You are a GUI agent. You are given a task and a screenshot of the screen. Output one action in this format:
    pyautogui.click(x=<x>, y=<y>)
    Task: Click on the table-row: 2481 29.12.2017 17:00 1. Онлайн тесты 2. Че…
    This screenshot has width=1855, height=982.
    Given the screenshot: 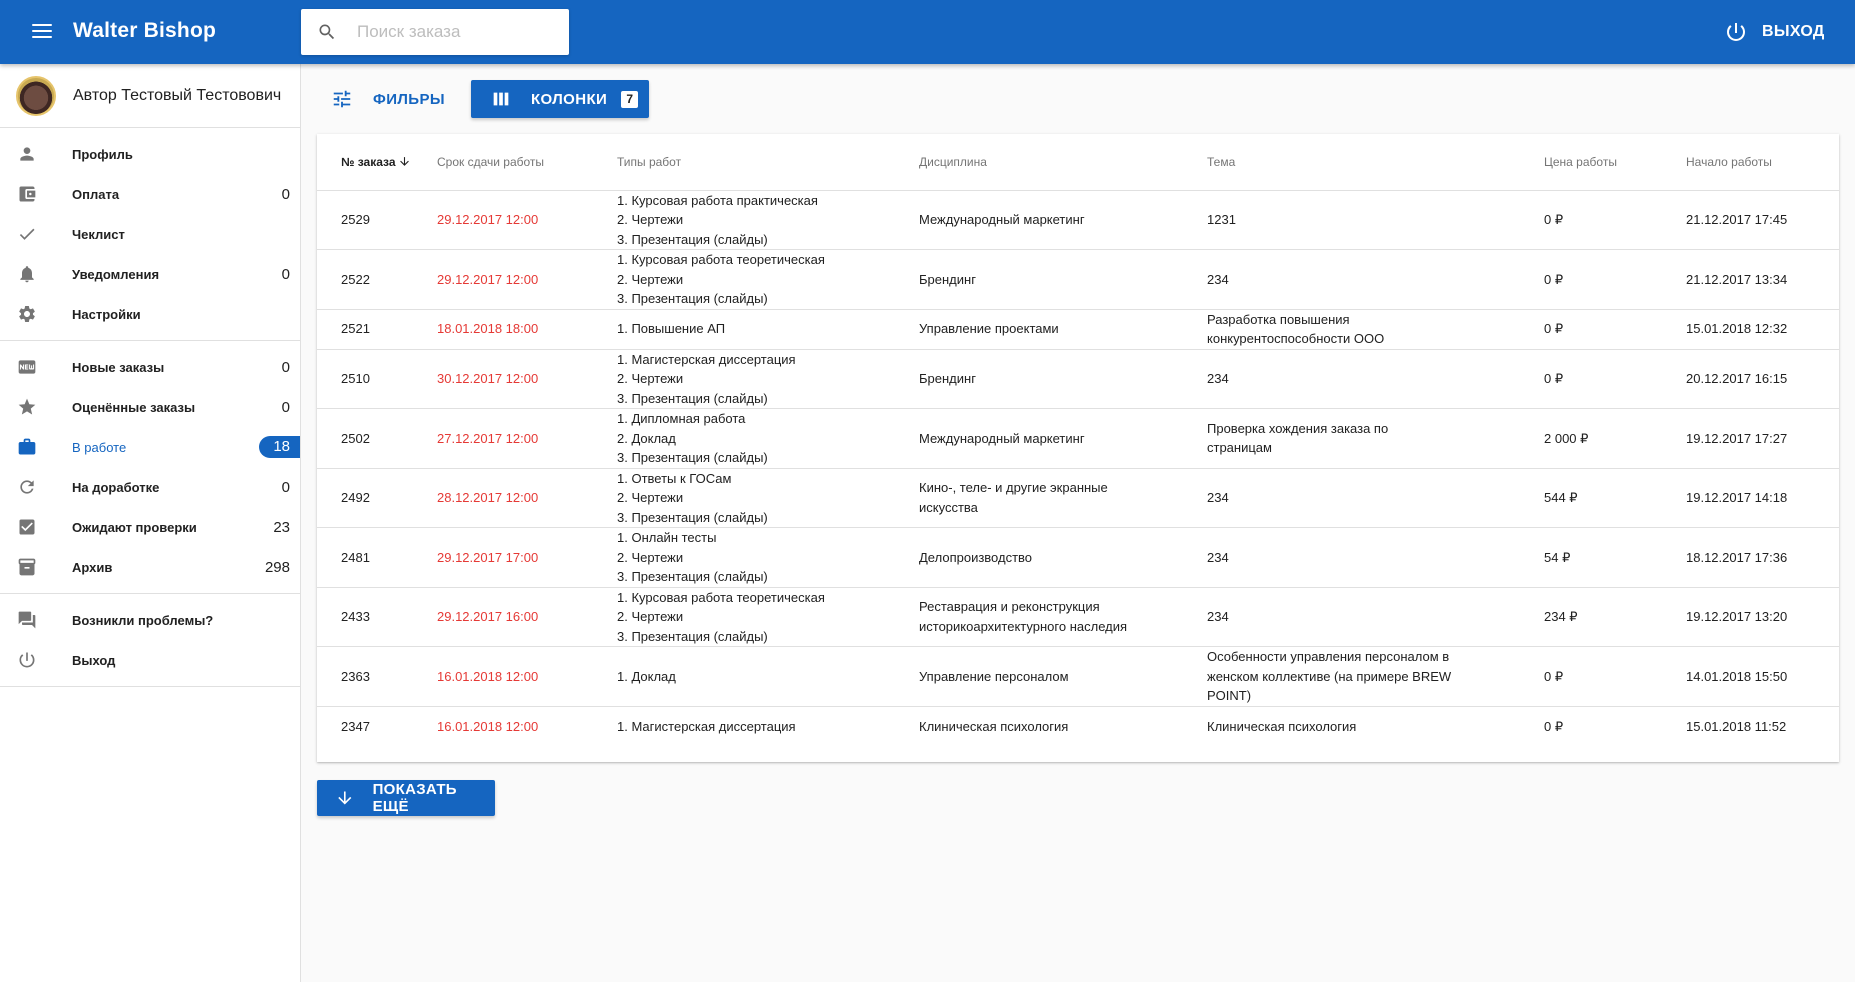 What is the action you would take?
    pyautogui.click(x=1078, y=557)
    